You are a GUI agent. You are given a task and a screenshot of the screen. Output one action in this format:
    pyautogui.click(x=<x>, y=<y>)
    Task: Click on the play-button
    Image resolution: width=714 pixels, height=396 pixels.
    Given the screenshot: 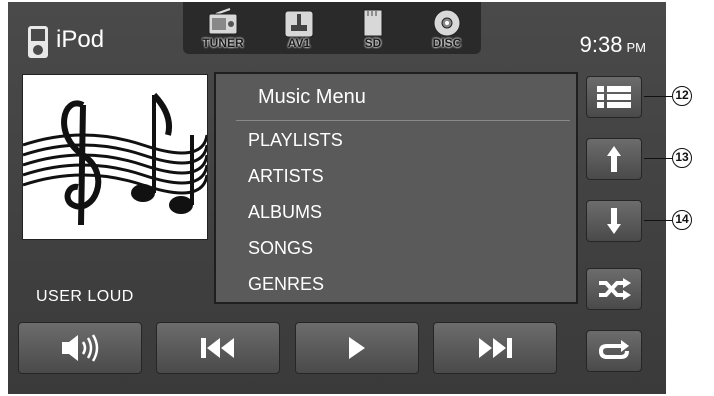 What is the action you would take?
    pyautogui.click(x=357, y=348)
    